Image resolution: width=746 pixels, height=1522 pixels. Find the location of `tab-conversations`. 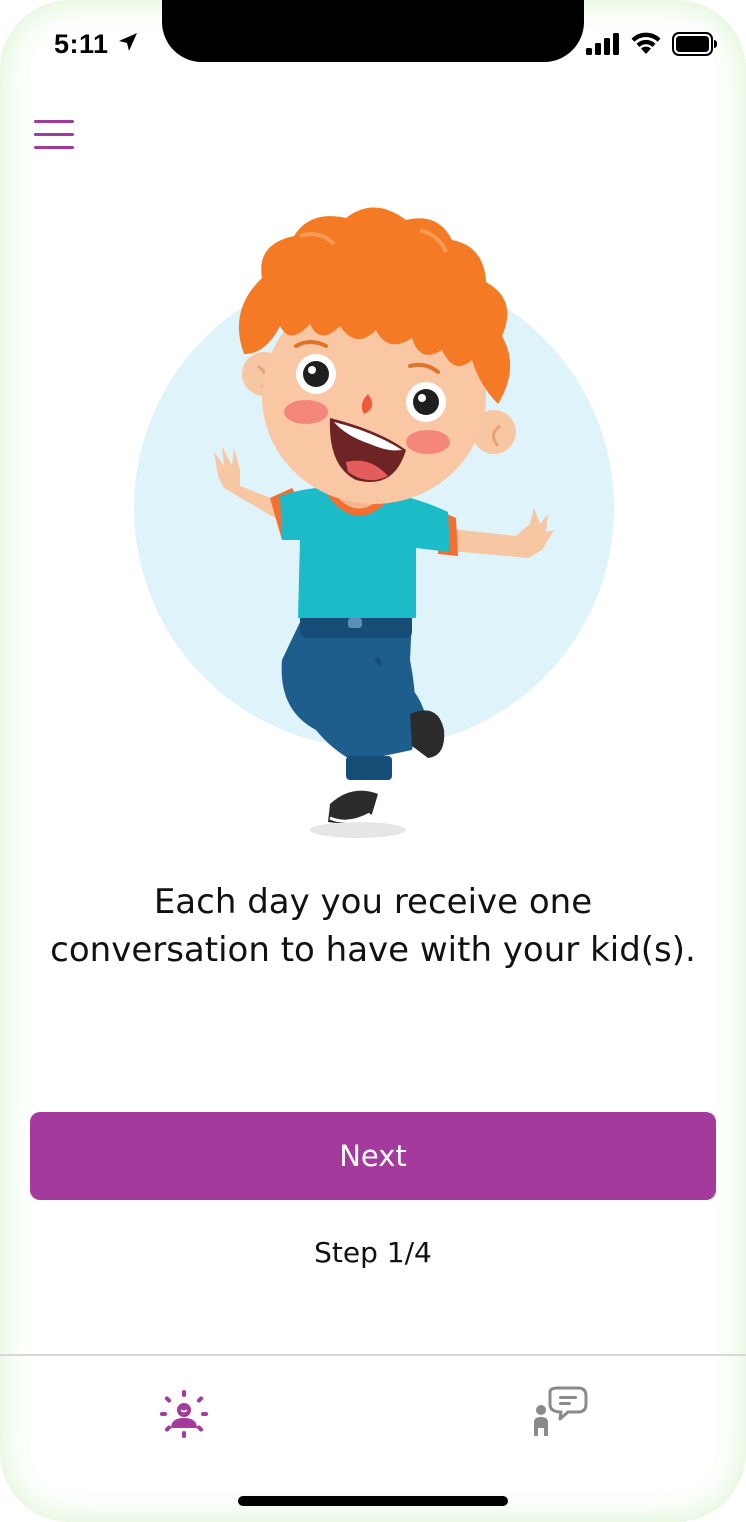

tab-conversations is located at coordinates (558, 1416).